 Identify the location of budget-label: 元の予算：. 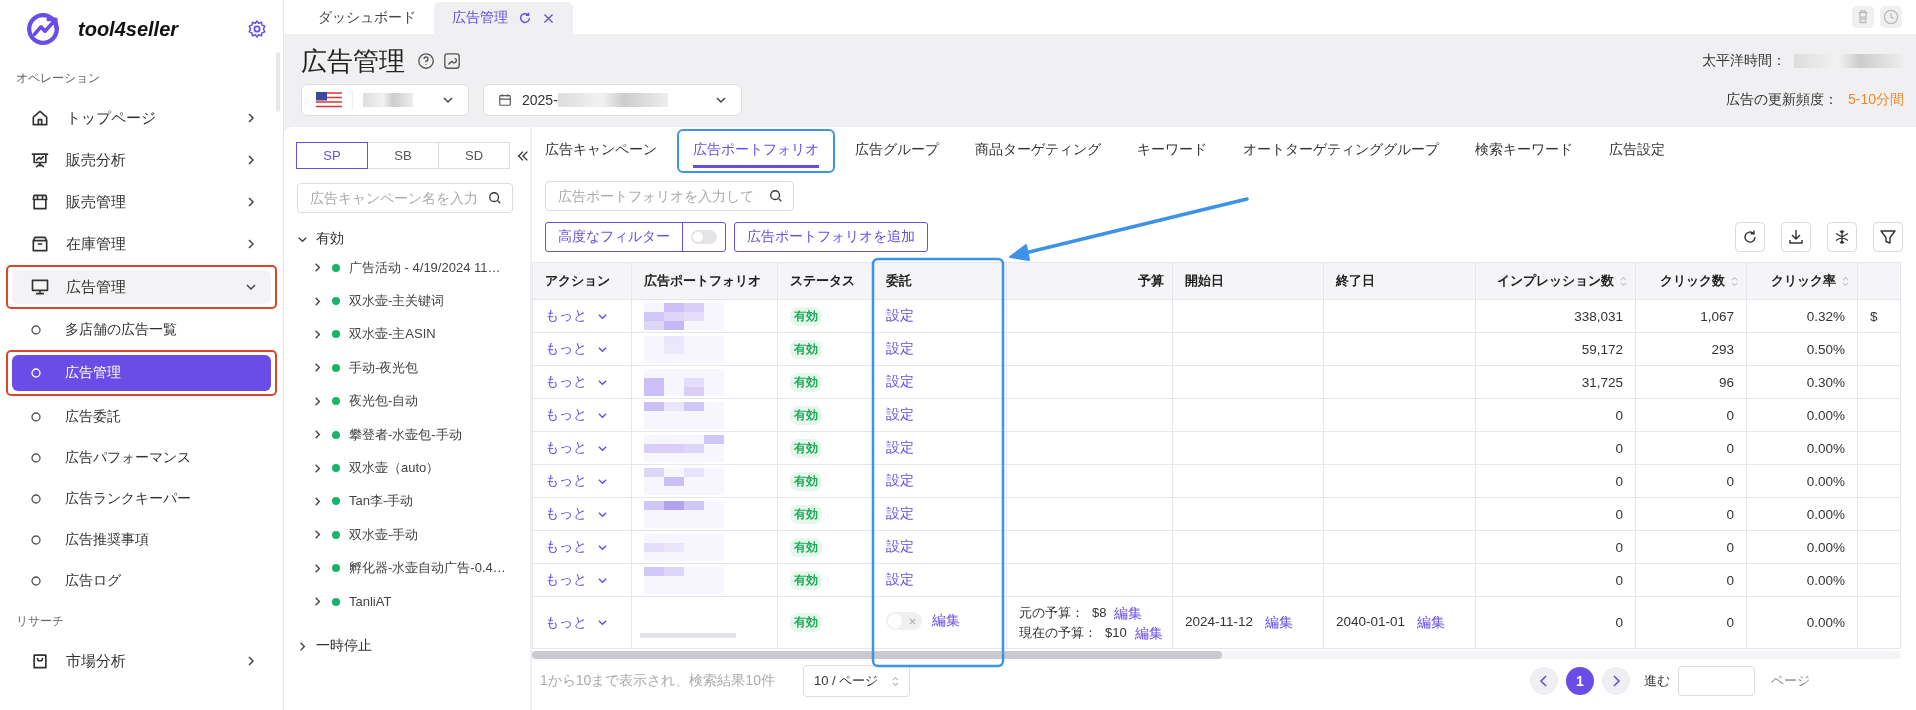
(1051, 612).